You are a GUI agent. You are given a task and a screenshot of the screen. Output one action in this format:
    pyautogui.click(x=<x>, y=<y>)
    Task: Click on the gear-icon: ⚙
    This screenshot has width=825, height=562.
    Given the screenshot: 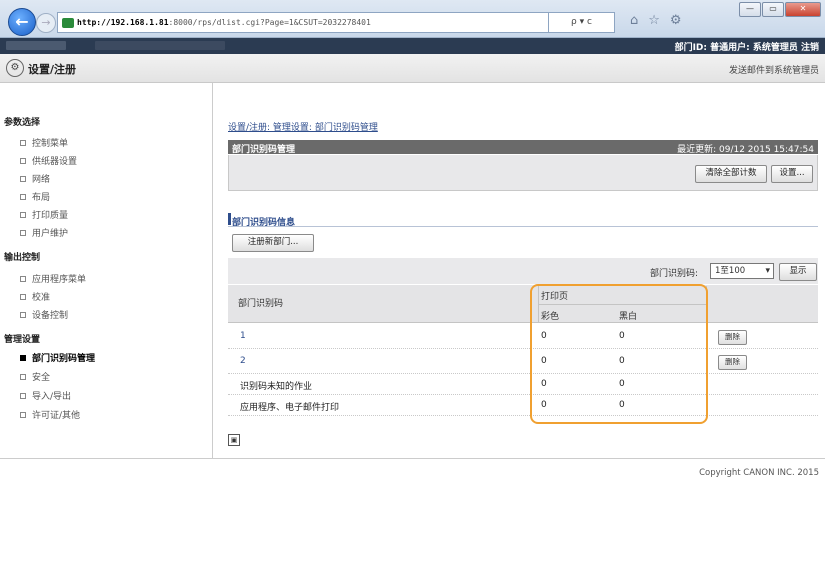 What is the action you would take?
    pyautogui.click(x=15, y=68)
    